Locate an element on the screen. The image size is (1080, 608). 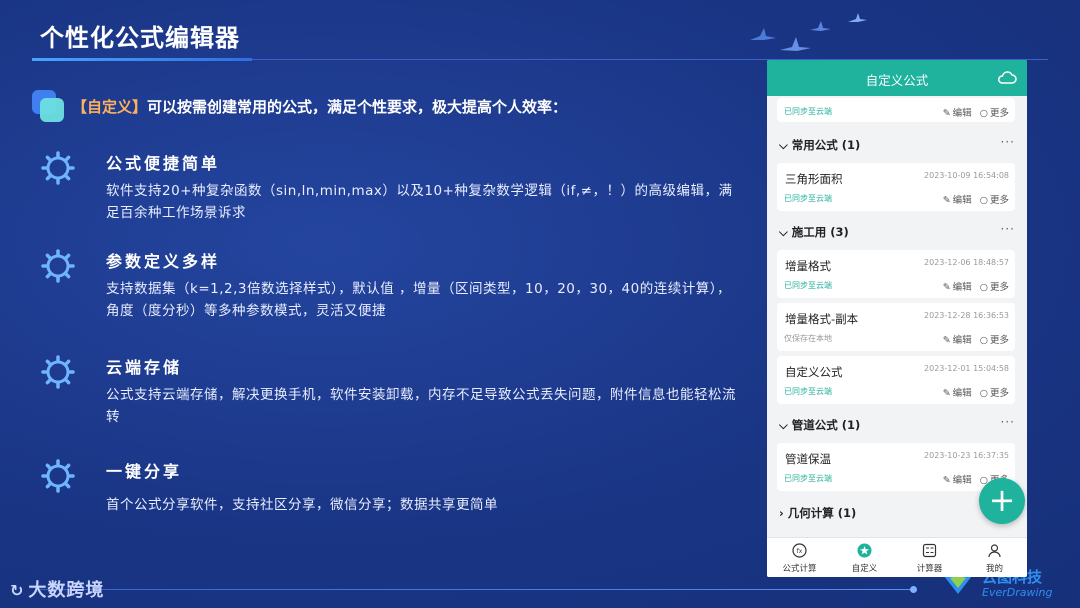
tab-label: 计算器 is located at coordinates (929, 569).